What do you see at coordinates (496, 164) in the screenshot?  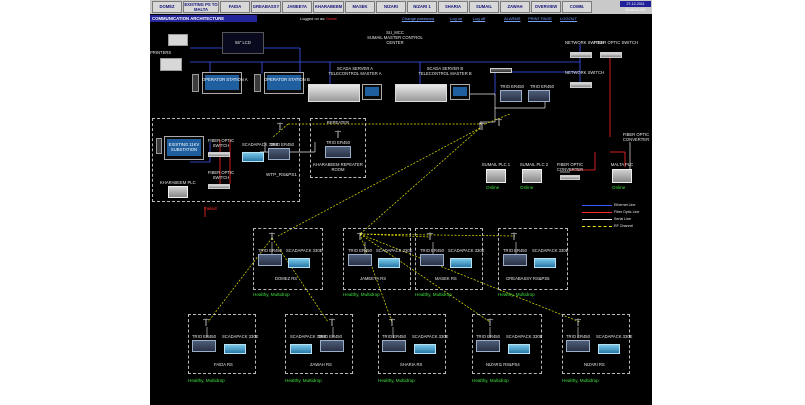 I see `sumail-plc-1-label: SUMAIL PLC 1` at bounding box center [496, 164].